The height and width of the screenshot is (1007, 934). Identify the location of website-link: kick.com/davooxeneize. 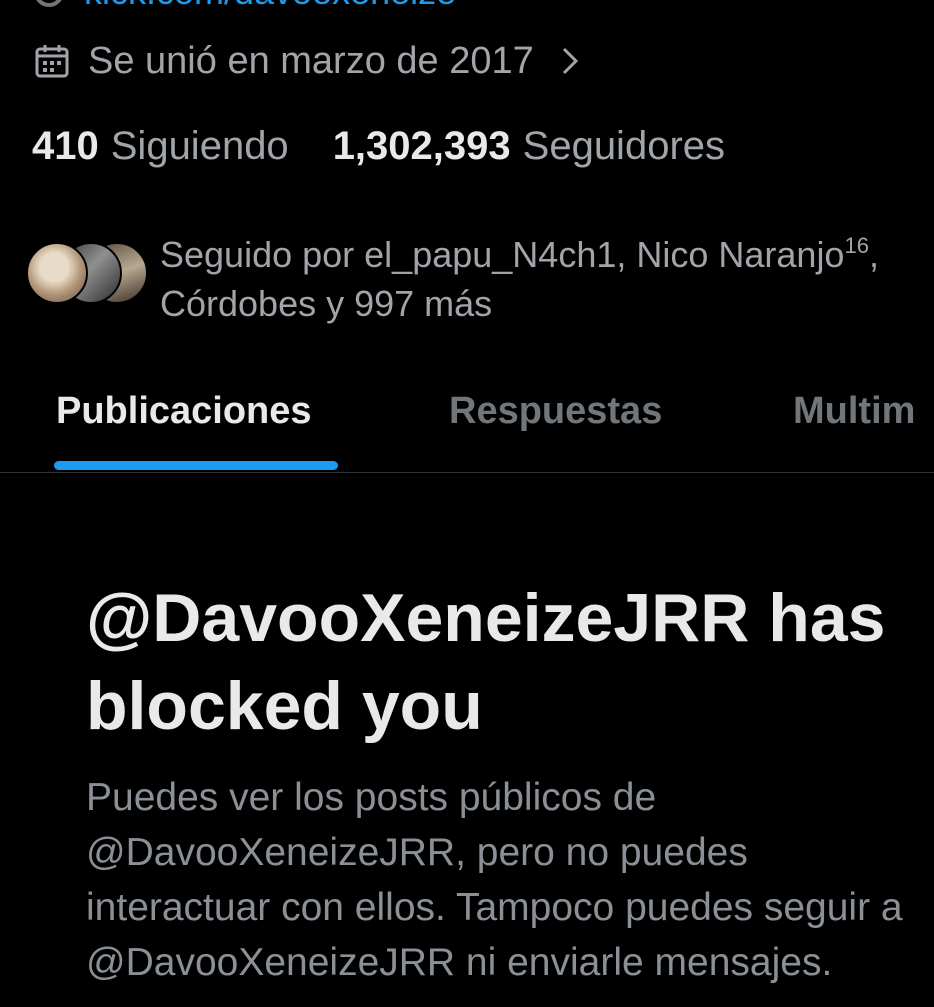
(270, 6).